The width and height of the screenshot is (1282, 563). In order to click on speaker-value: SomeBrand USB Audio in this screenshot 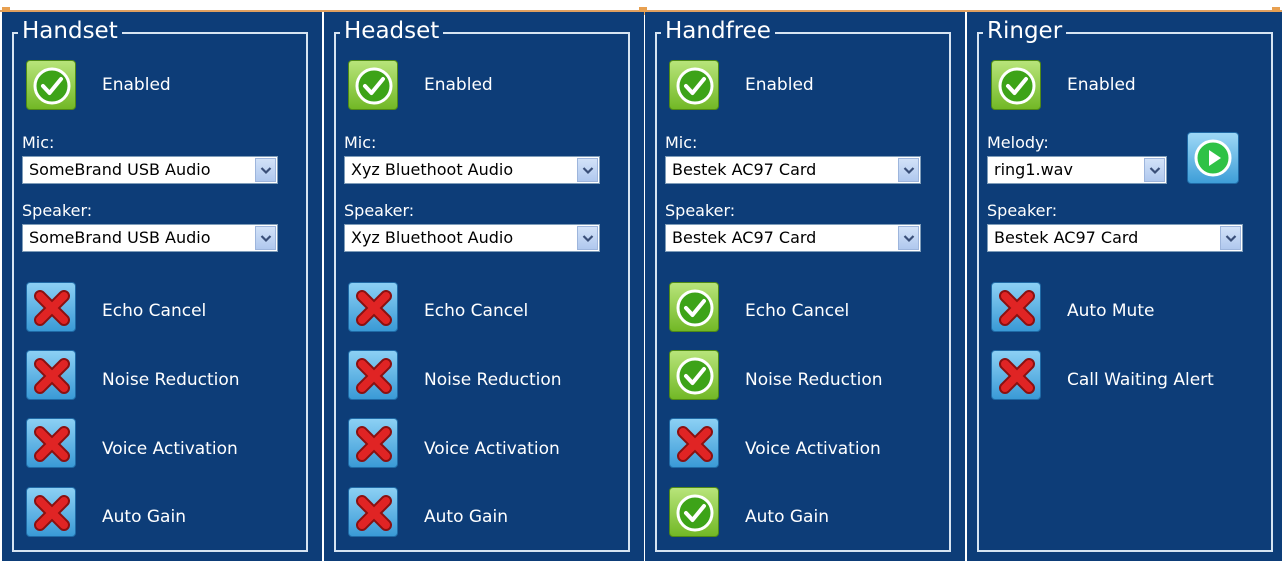, I will do `click(120, 237)`.